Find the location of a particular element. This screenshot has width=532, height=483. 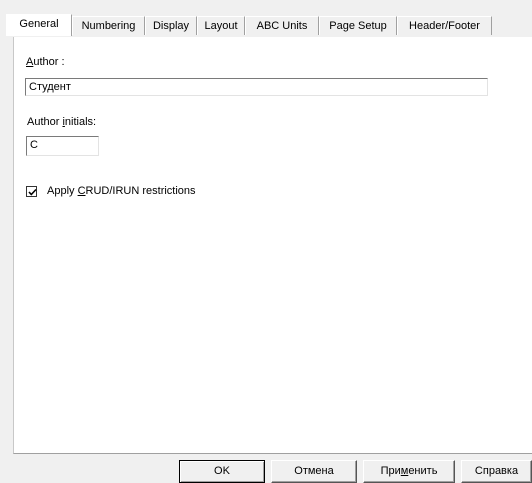

tab-page-setup-label: Page Setup is located at coordinates (358, 26).